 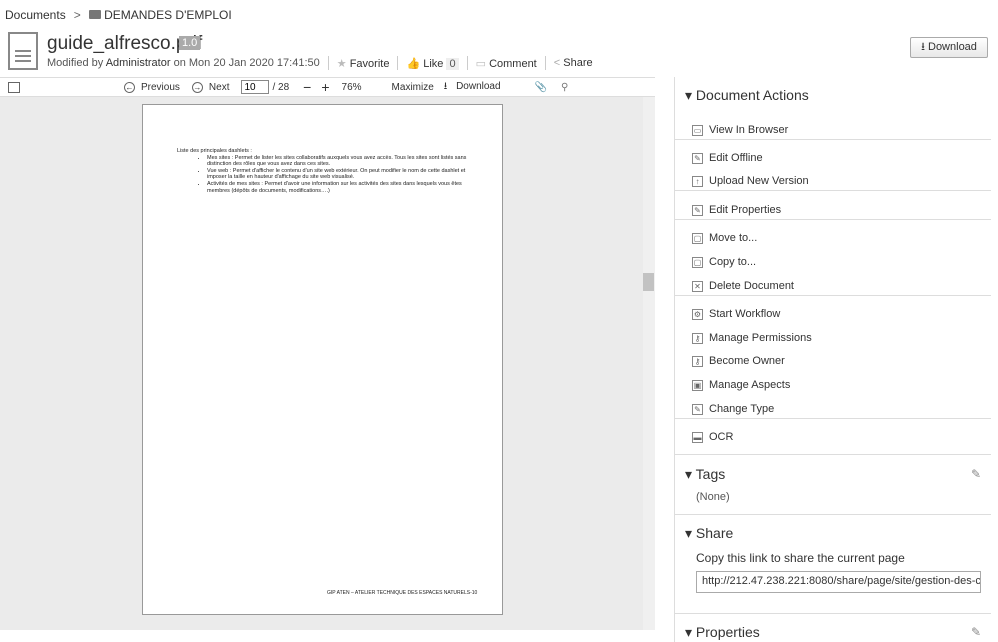 What do you see at coordinates (697, 130) in the screenshot?
I see `browser-icon: ▭` at bounding box center [697, 130].